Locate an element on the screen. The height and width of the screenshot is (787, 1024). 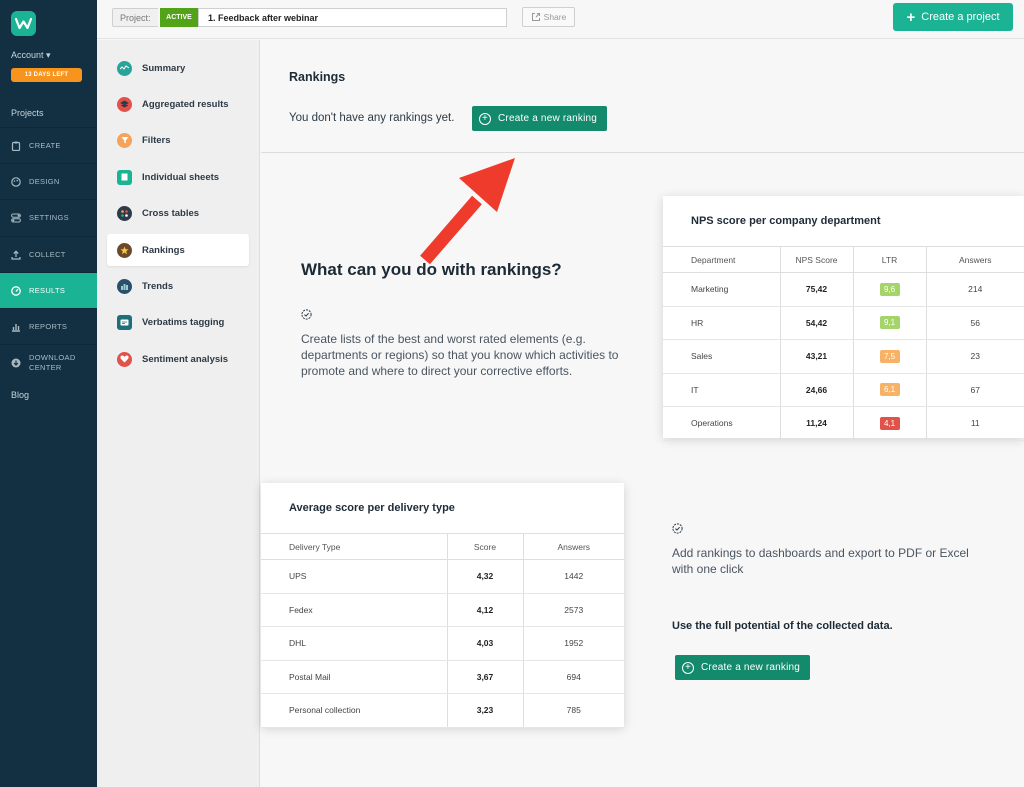
cell-answers: 11 is located at coordinates (975, 423).